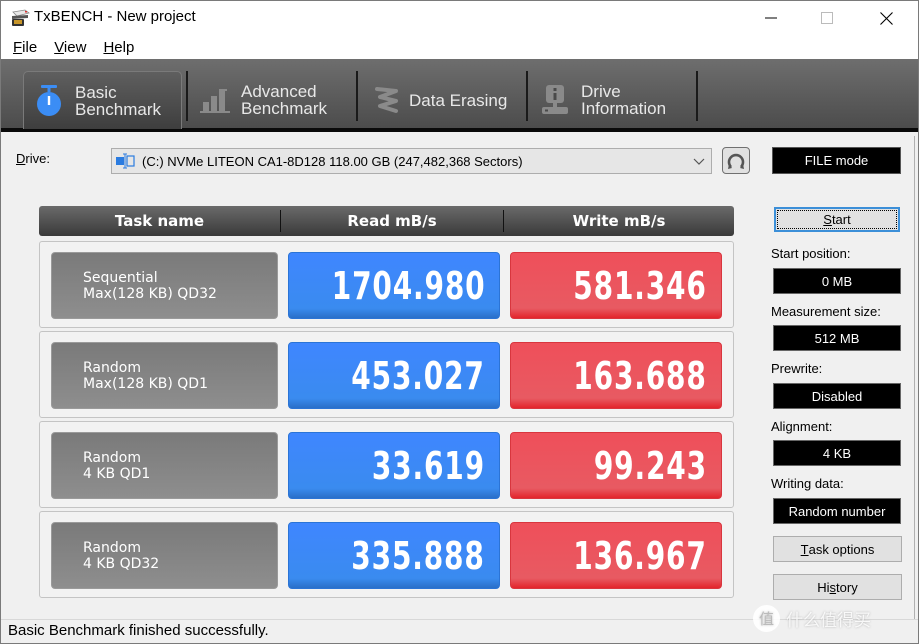 This screenshot has height=644, width=919. I want to click on measurement-size-label: Measurement size:, so click(826, 311).